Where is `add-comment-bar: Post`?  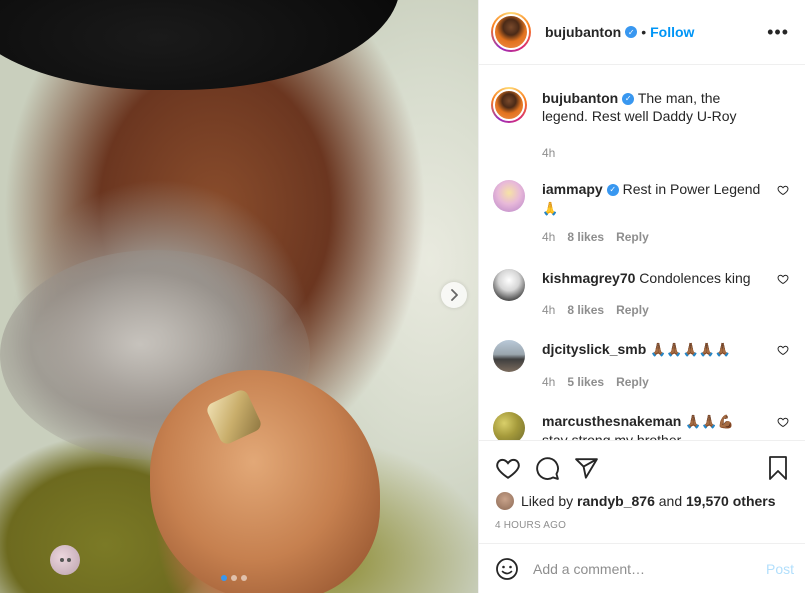 add-comment-bar: Post is located at coordinates (642, 568).